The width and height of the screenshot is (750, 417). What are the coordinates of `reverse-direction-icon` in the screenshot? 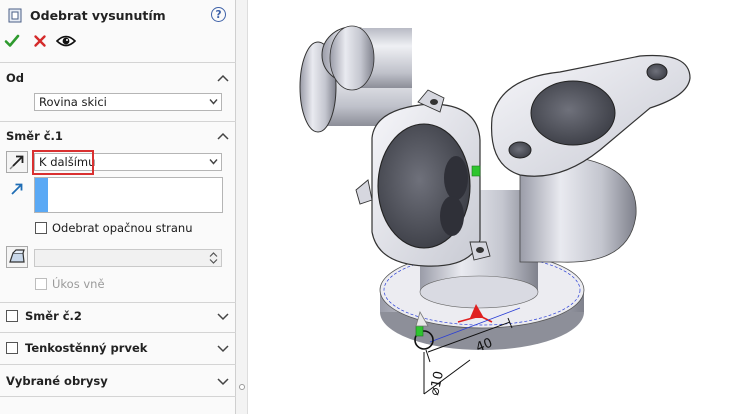 It's located at (16, 162).